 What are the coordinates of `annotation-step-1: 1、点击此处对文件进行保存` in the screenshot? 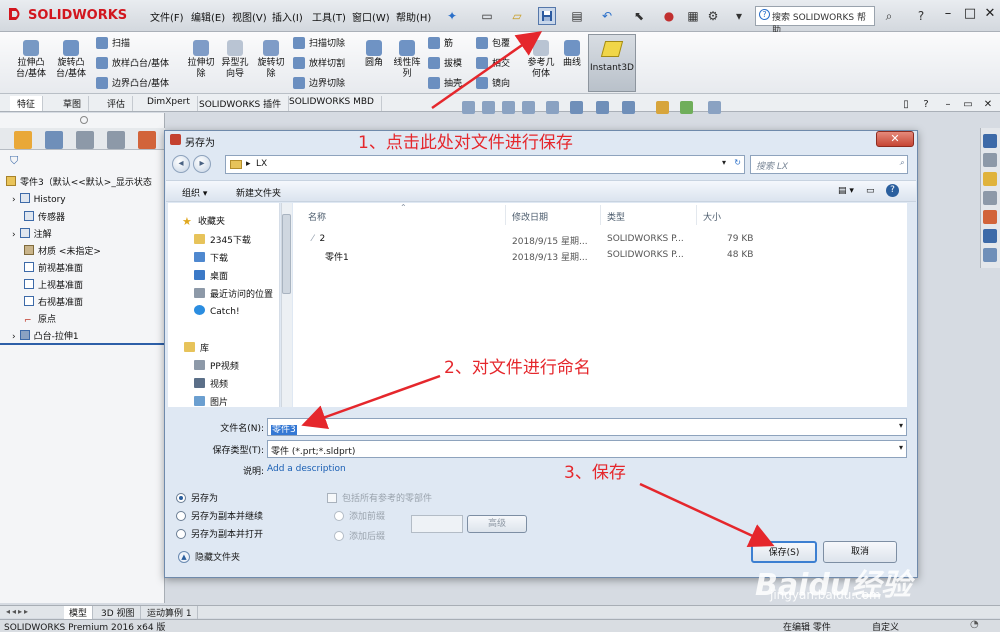 It's located at (465, 143).